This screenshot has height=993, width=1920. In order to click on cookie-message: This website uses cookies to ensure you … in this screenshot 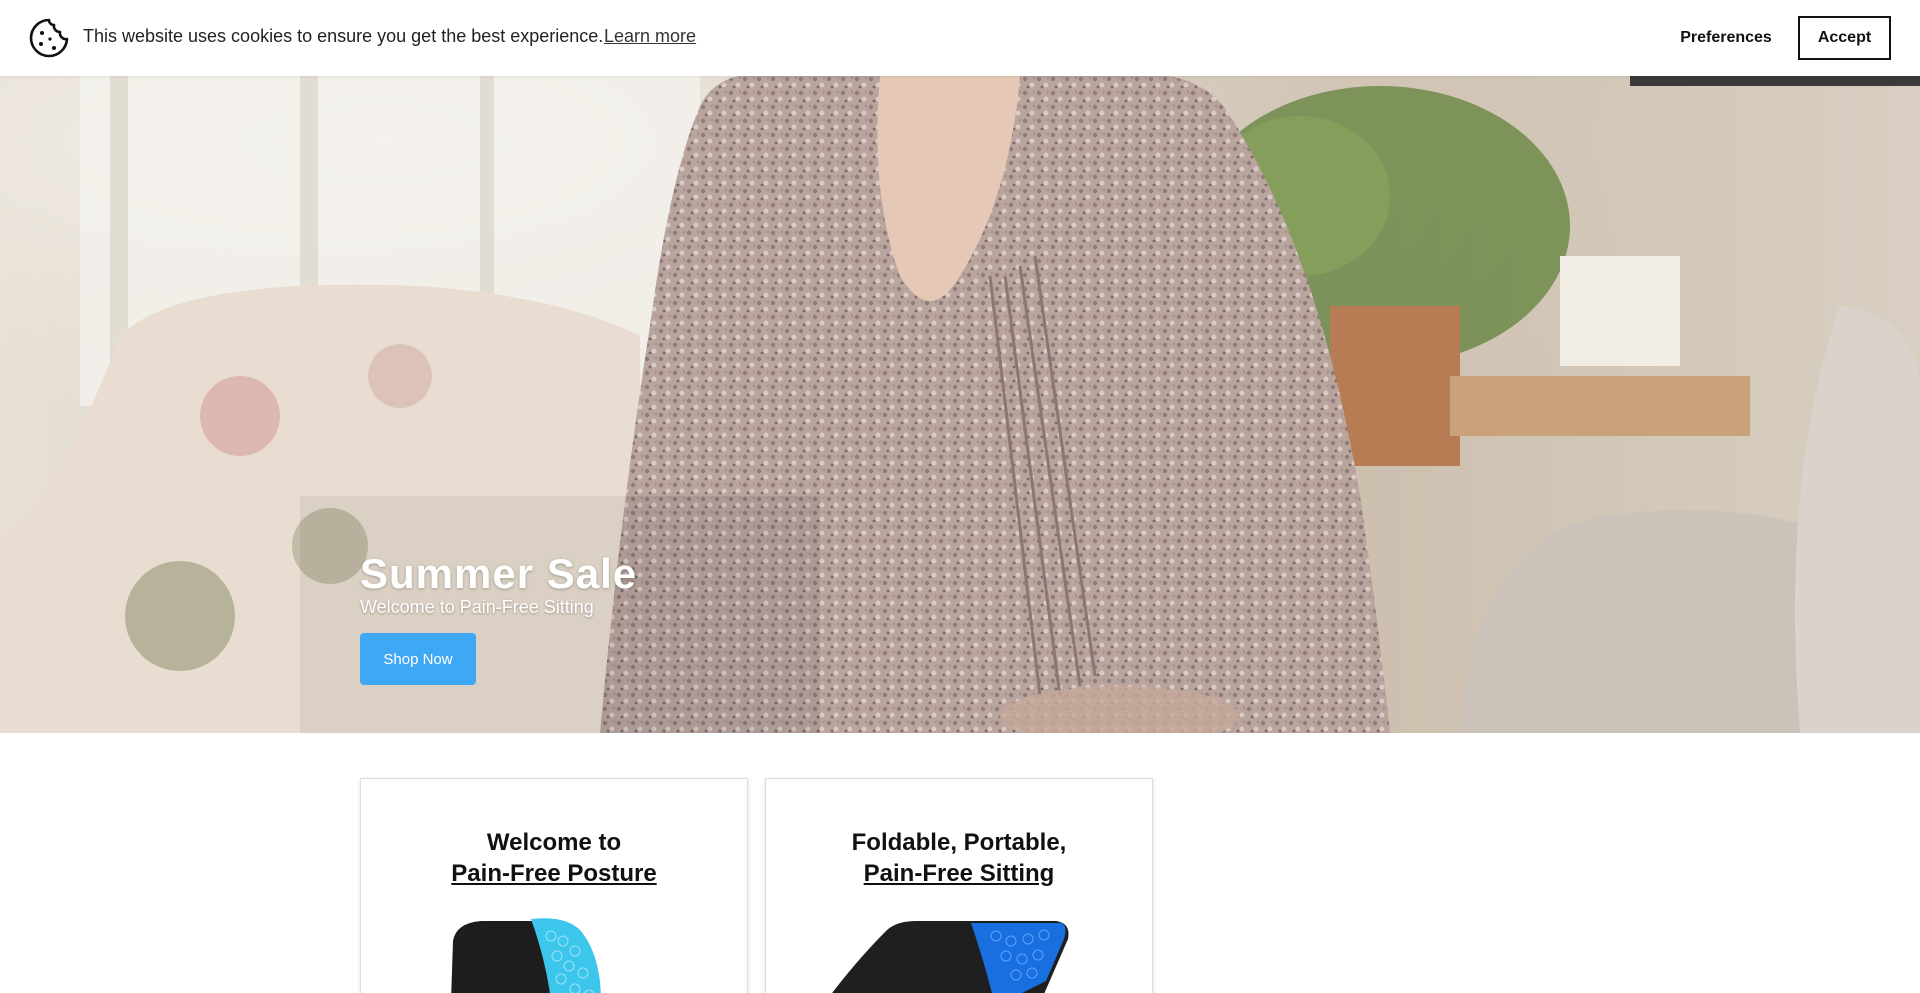, I will do `click(343, 36)`.